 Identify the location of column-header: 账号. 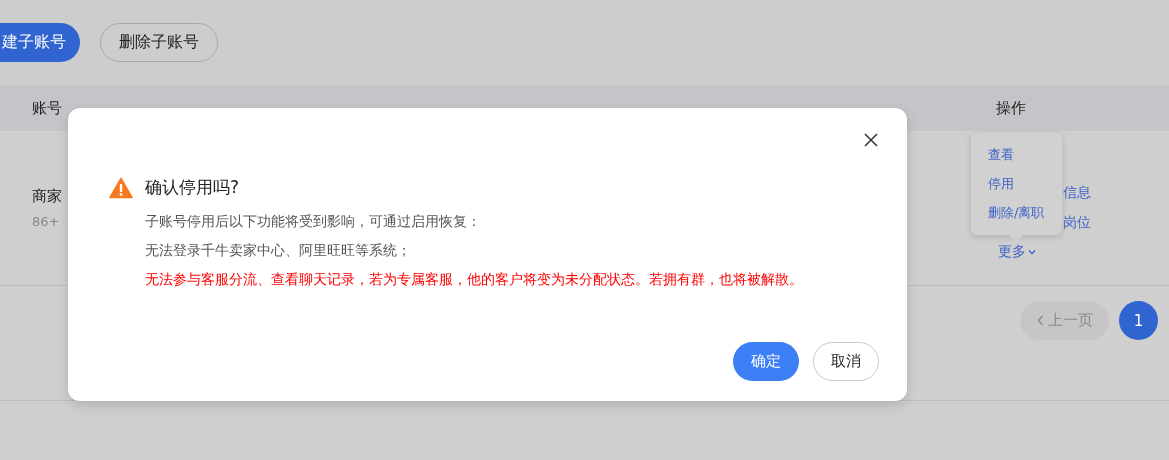
(47, 108).